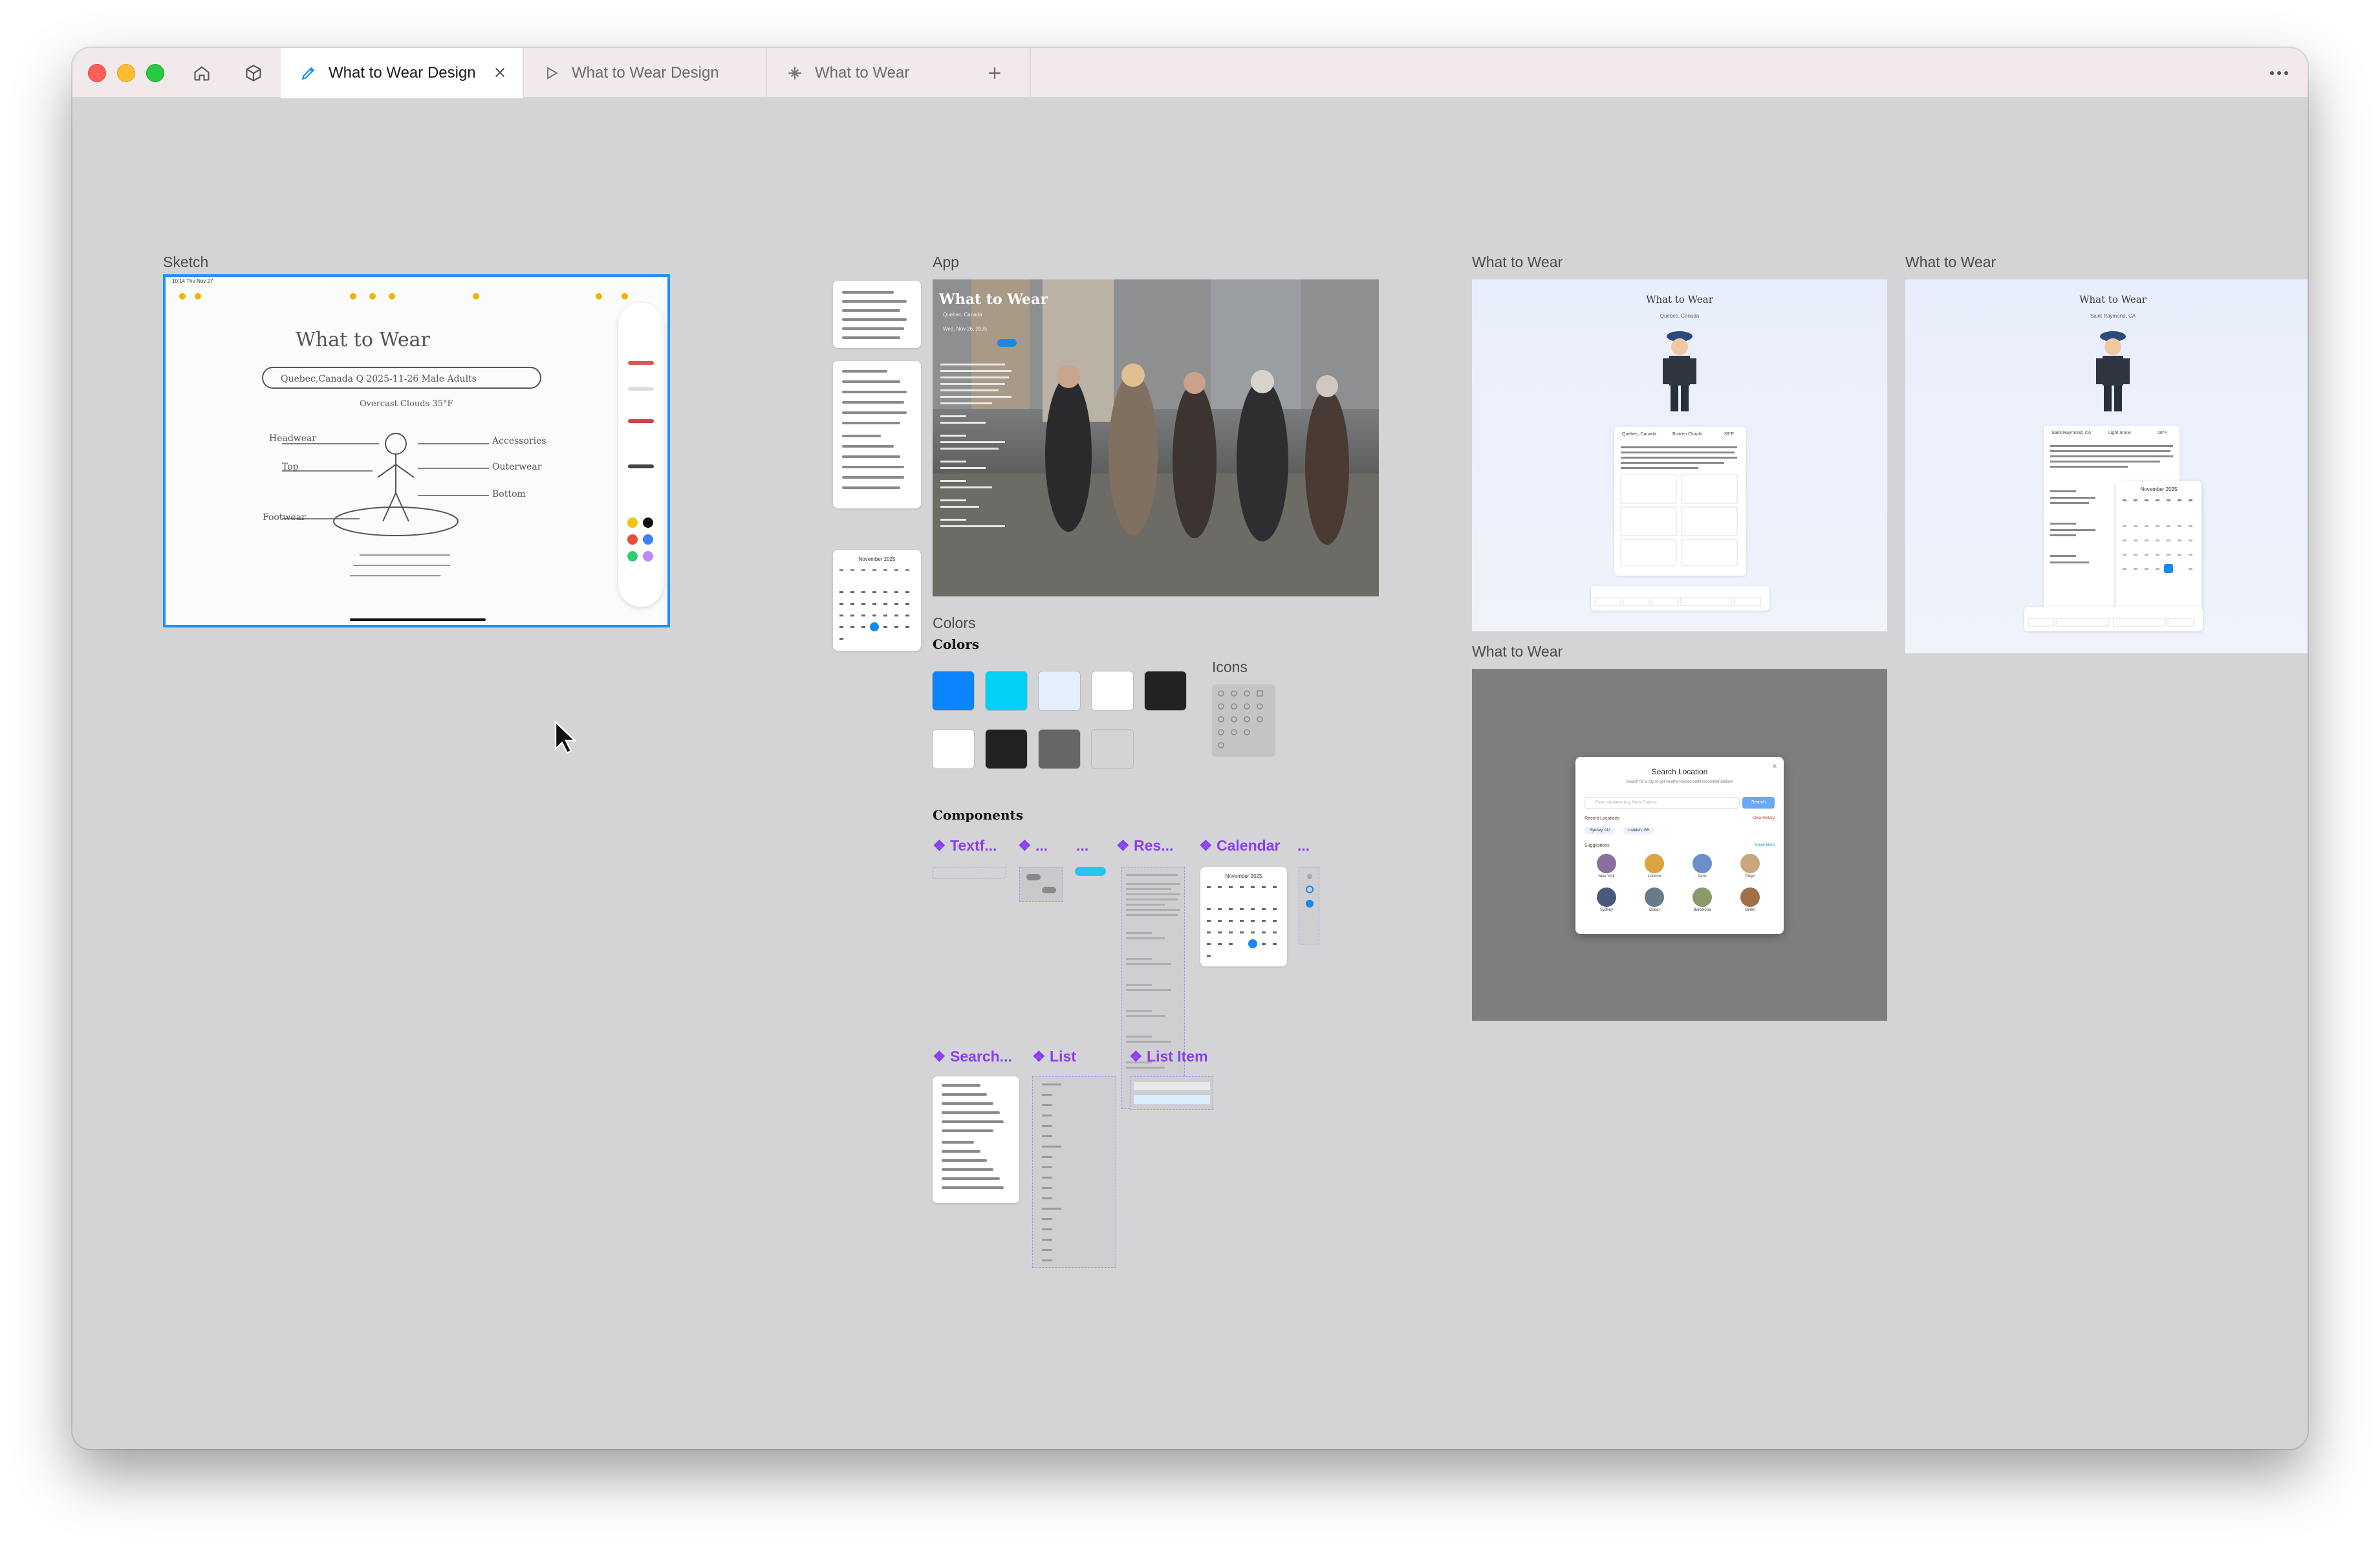 This screenshot has width=2380, height=1546. I want to click on tab-what-to-wear-design-play: What to Wear Design, so click(645, 73).